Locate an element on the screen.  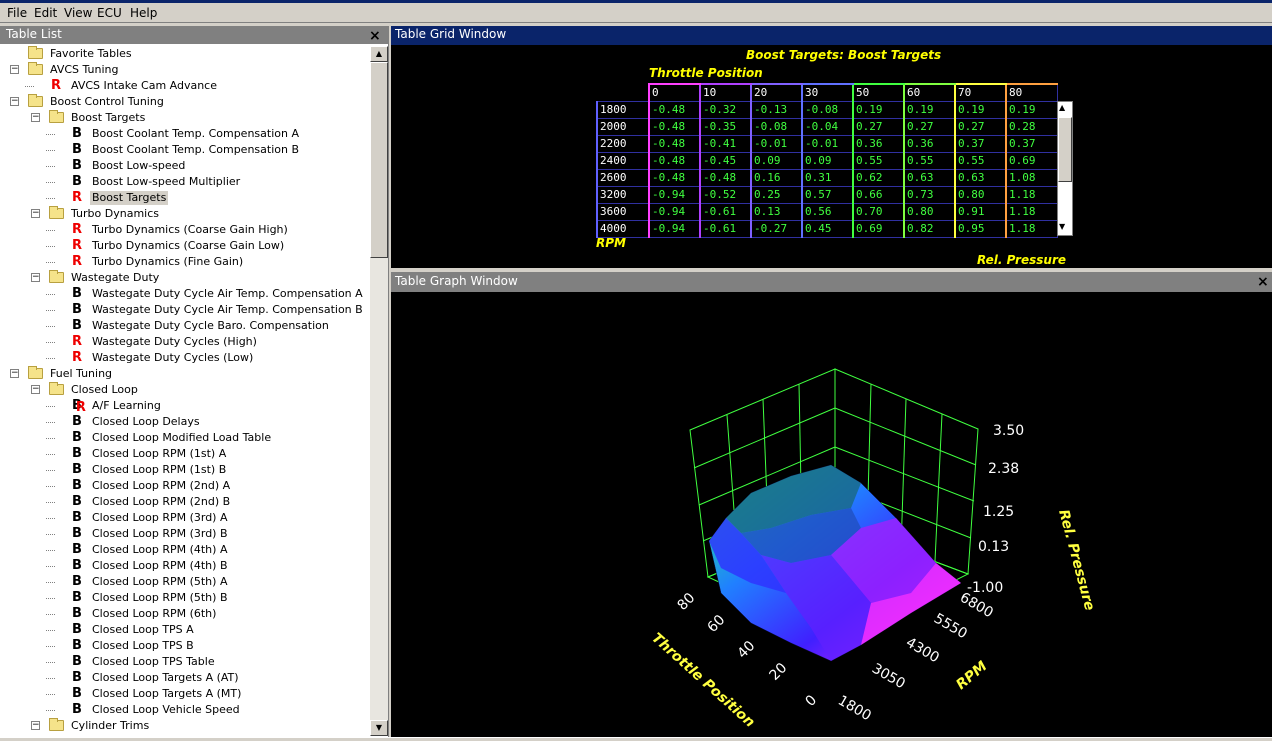
tree-item: BR A/F Learning is located at coordinates (185, 406).